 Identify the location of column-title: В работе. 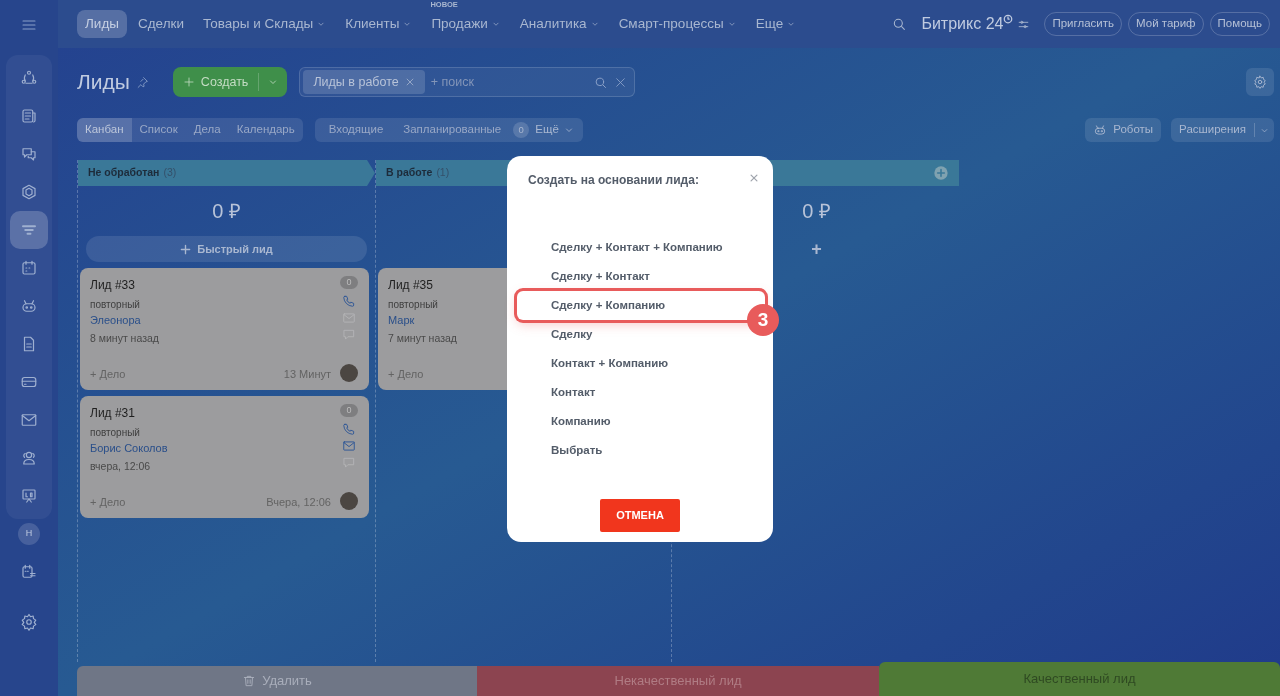
(409, 173).